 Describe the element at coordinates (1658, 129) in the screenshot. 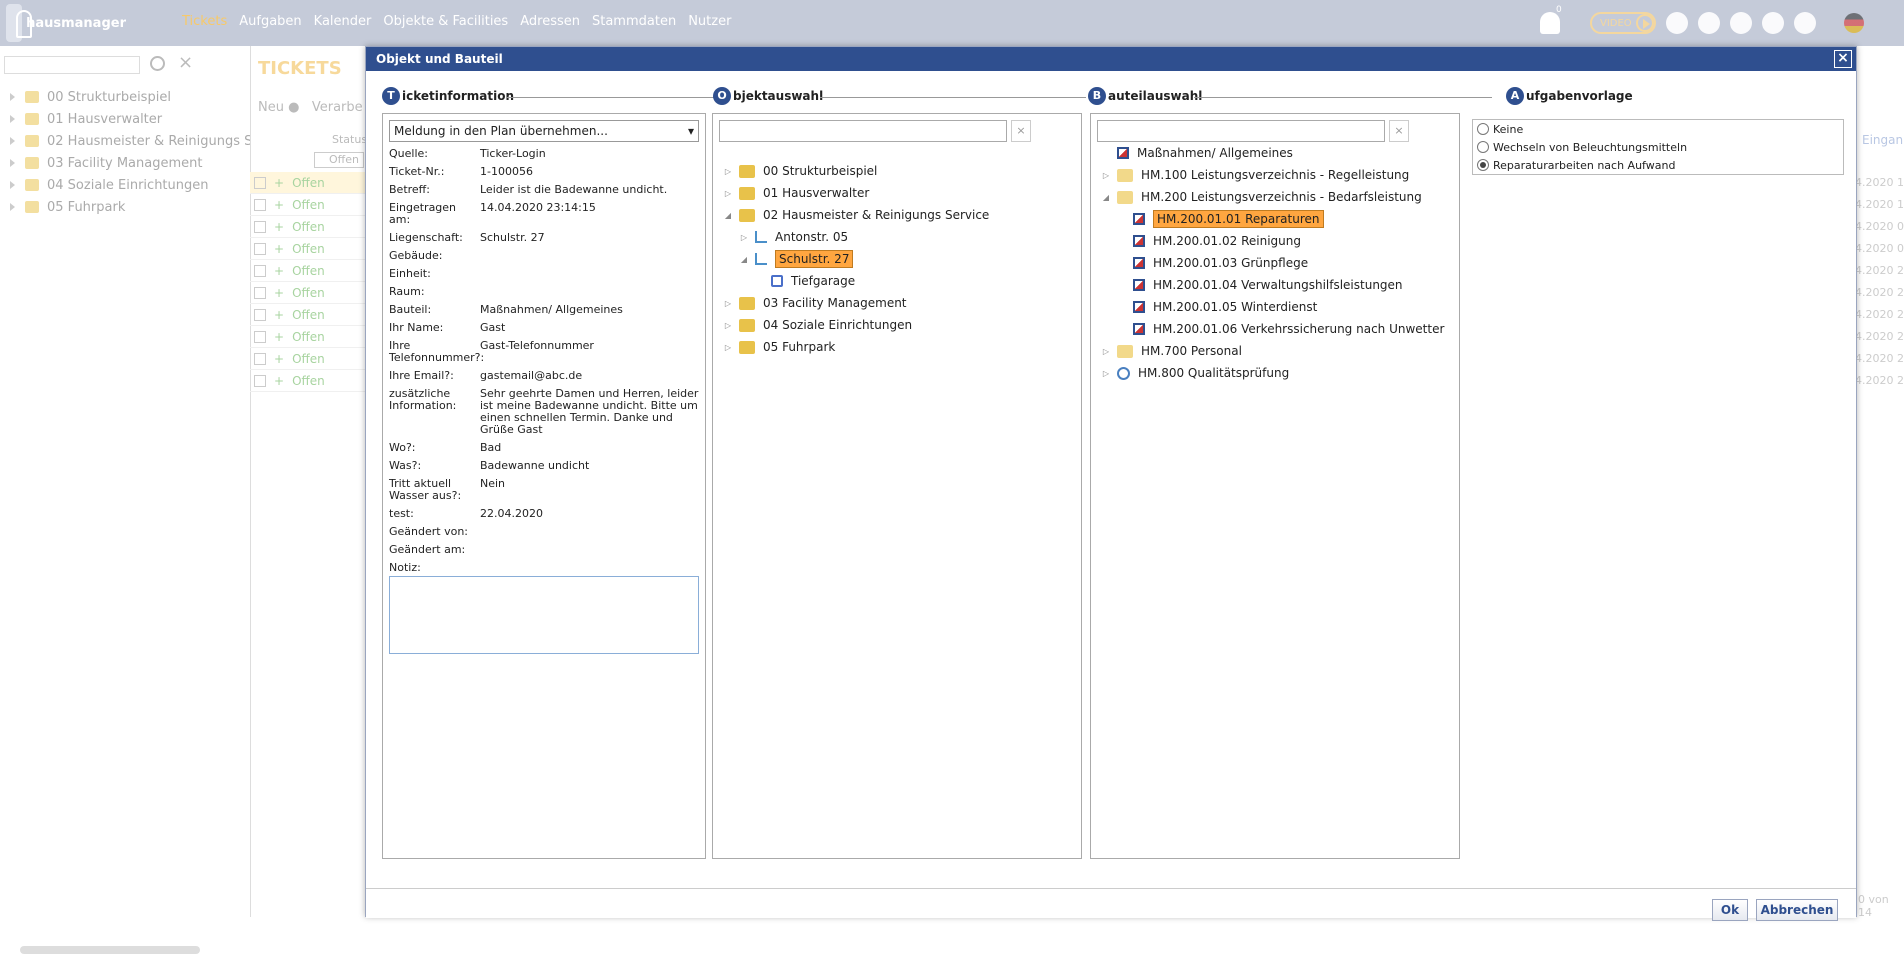

I see `template-option-keine: Keine` at that location.